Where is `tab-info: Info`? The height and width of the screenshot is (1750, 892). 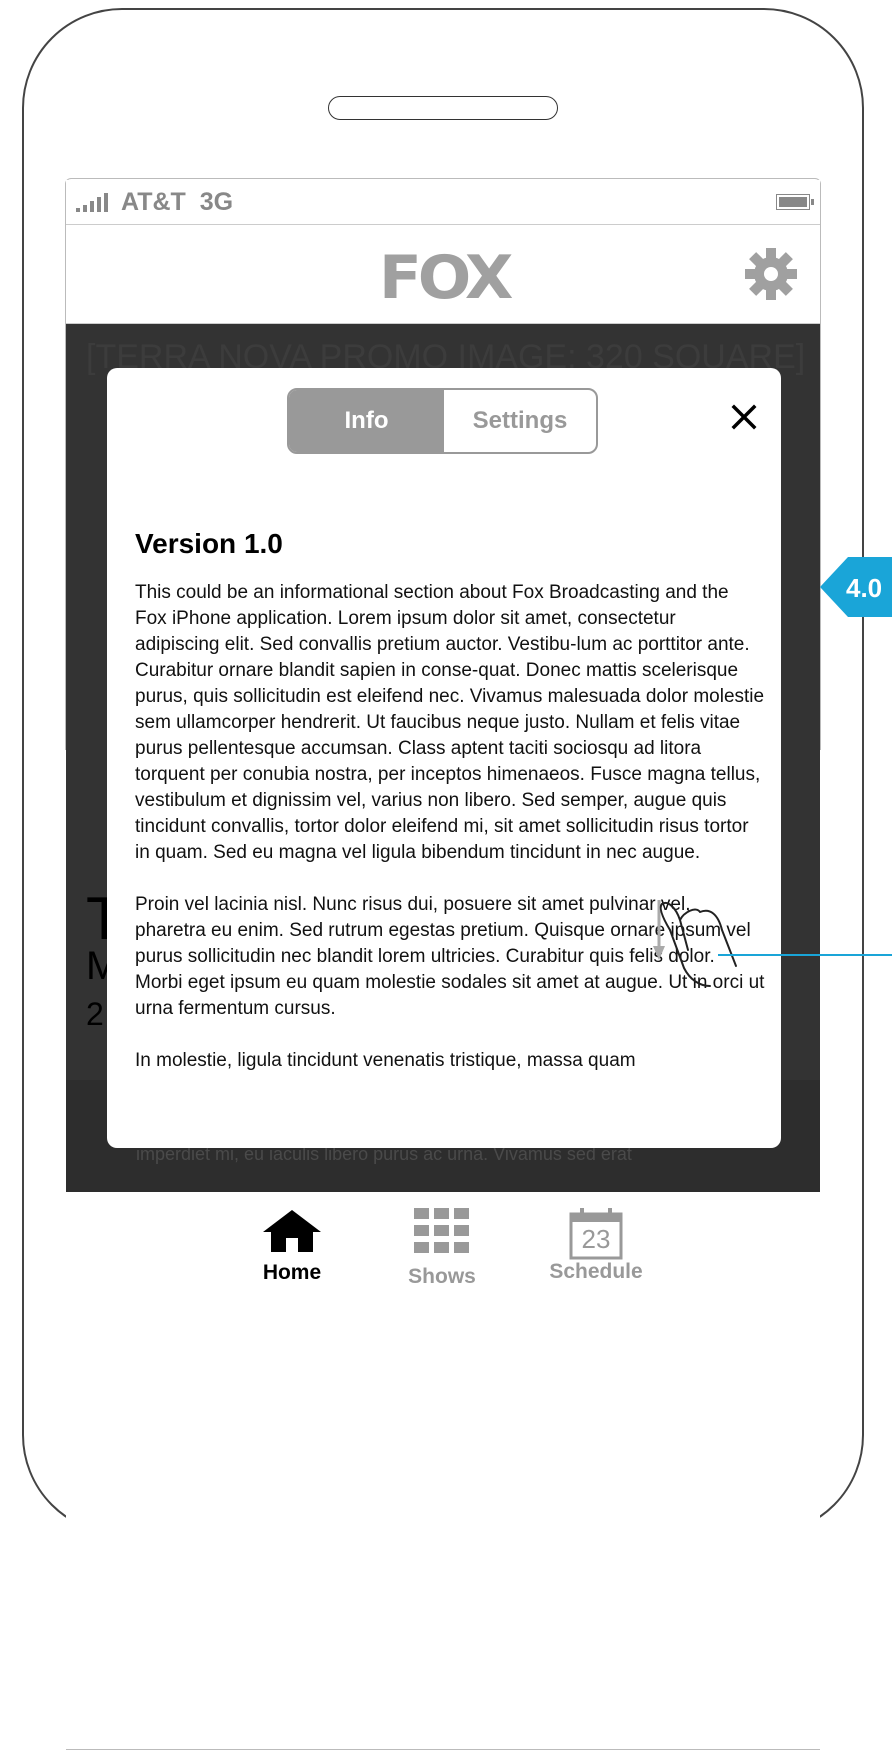 tab-info: Info is located at coordinates (366, 421).